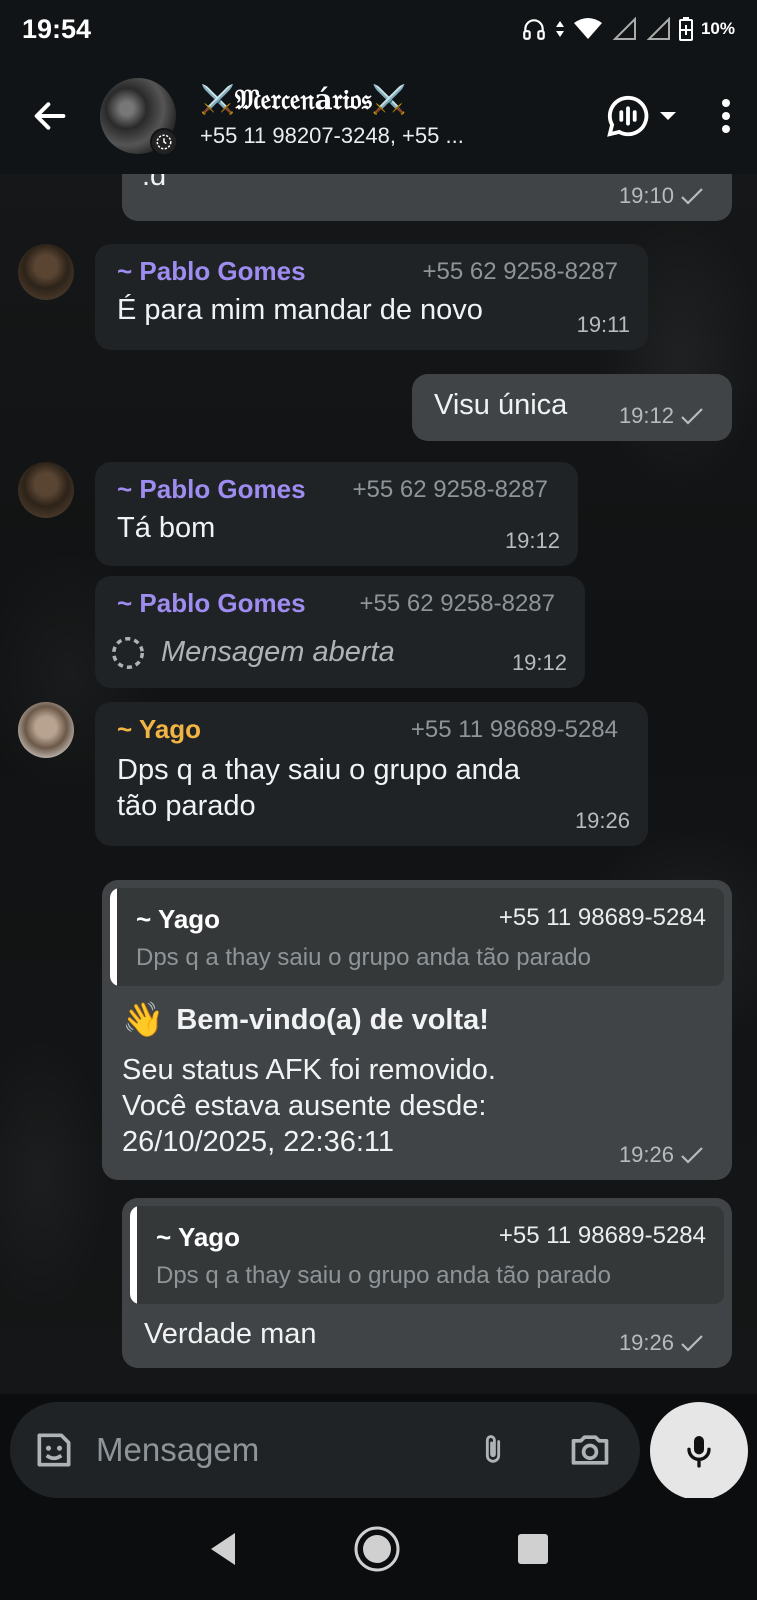 The height and width of the screenshot is (1600, 757). What do you see at coordinates (278, 652) in the screenshot?
I see `message-text: Mensagem aberta` at bounding box center [278, 652].